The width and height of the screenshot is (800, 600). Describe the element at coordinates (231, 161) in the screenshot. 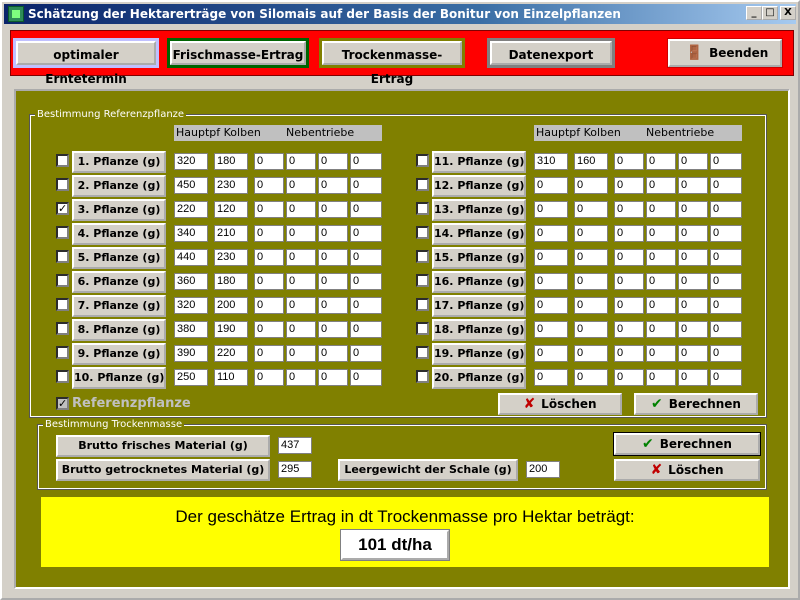

I see `plant-1-value-2: 180` at that location.